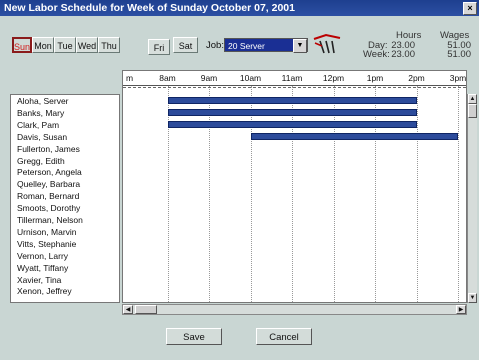 Image resolution: width=479 pixels, height=360 pixels. What do you see at coordinates (44, 291) in the screenshot?
I see `employee-name: Xenon, Jeffrey` at bounding box center [44, 291].